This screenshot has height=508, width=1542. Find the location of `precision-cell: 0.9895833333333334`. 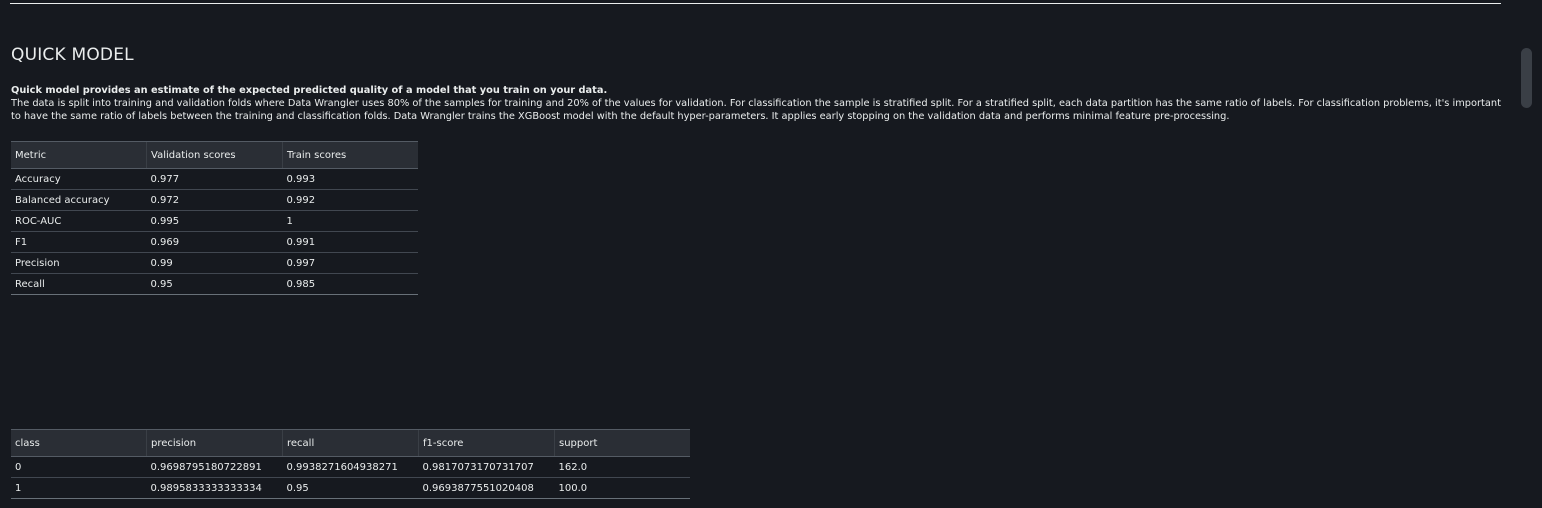

precision-cell: 0.9895833333333334 is located at coordinates (214, 488).